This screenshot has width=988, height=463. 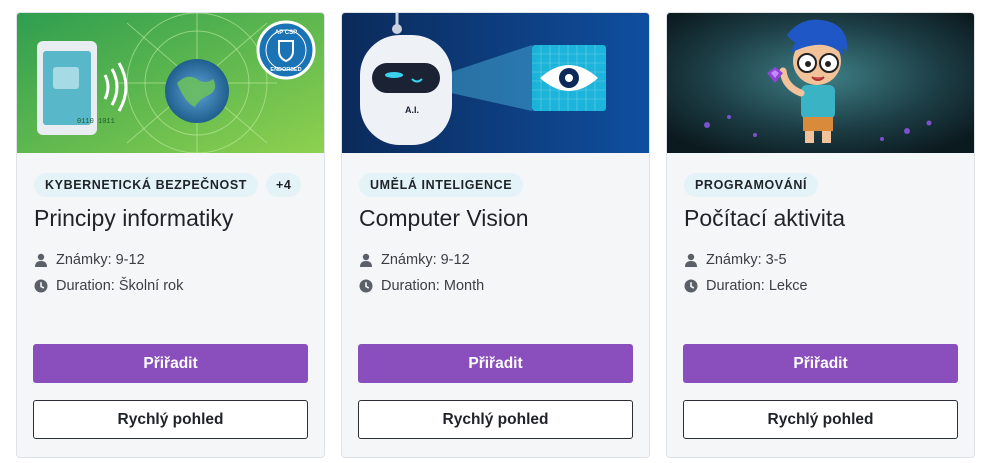 I want to click on svg-text: 0110 1011, so click(x=96, y=122).